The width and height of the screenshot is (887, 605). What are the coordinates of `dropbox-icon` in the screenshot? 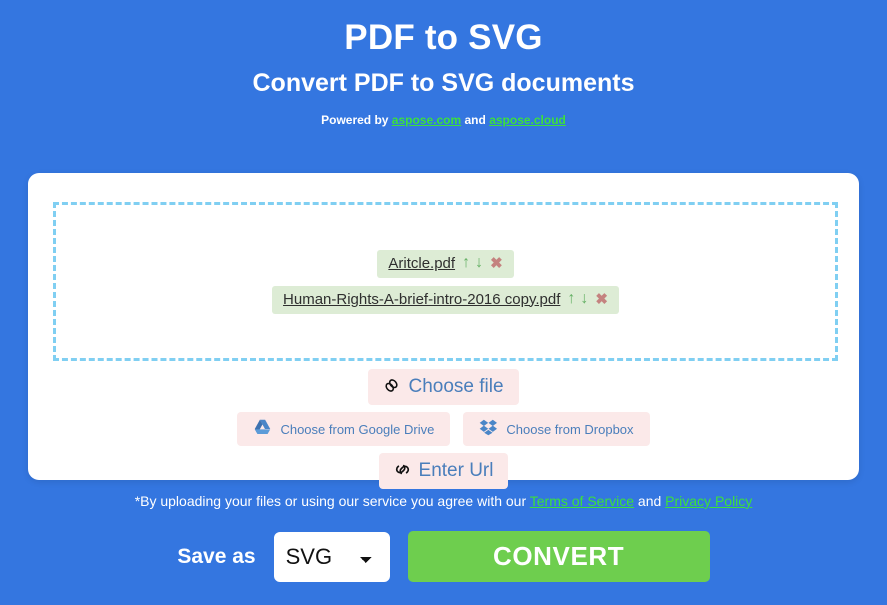 It's located at (488, 429).